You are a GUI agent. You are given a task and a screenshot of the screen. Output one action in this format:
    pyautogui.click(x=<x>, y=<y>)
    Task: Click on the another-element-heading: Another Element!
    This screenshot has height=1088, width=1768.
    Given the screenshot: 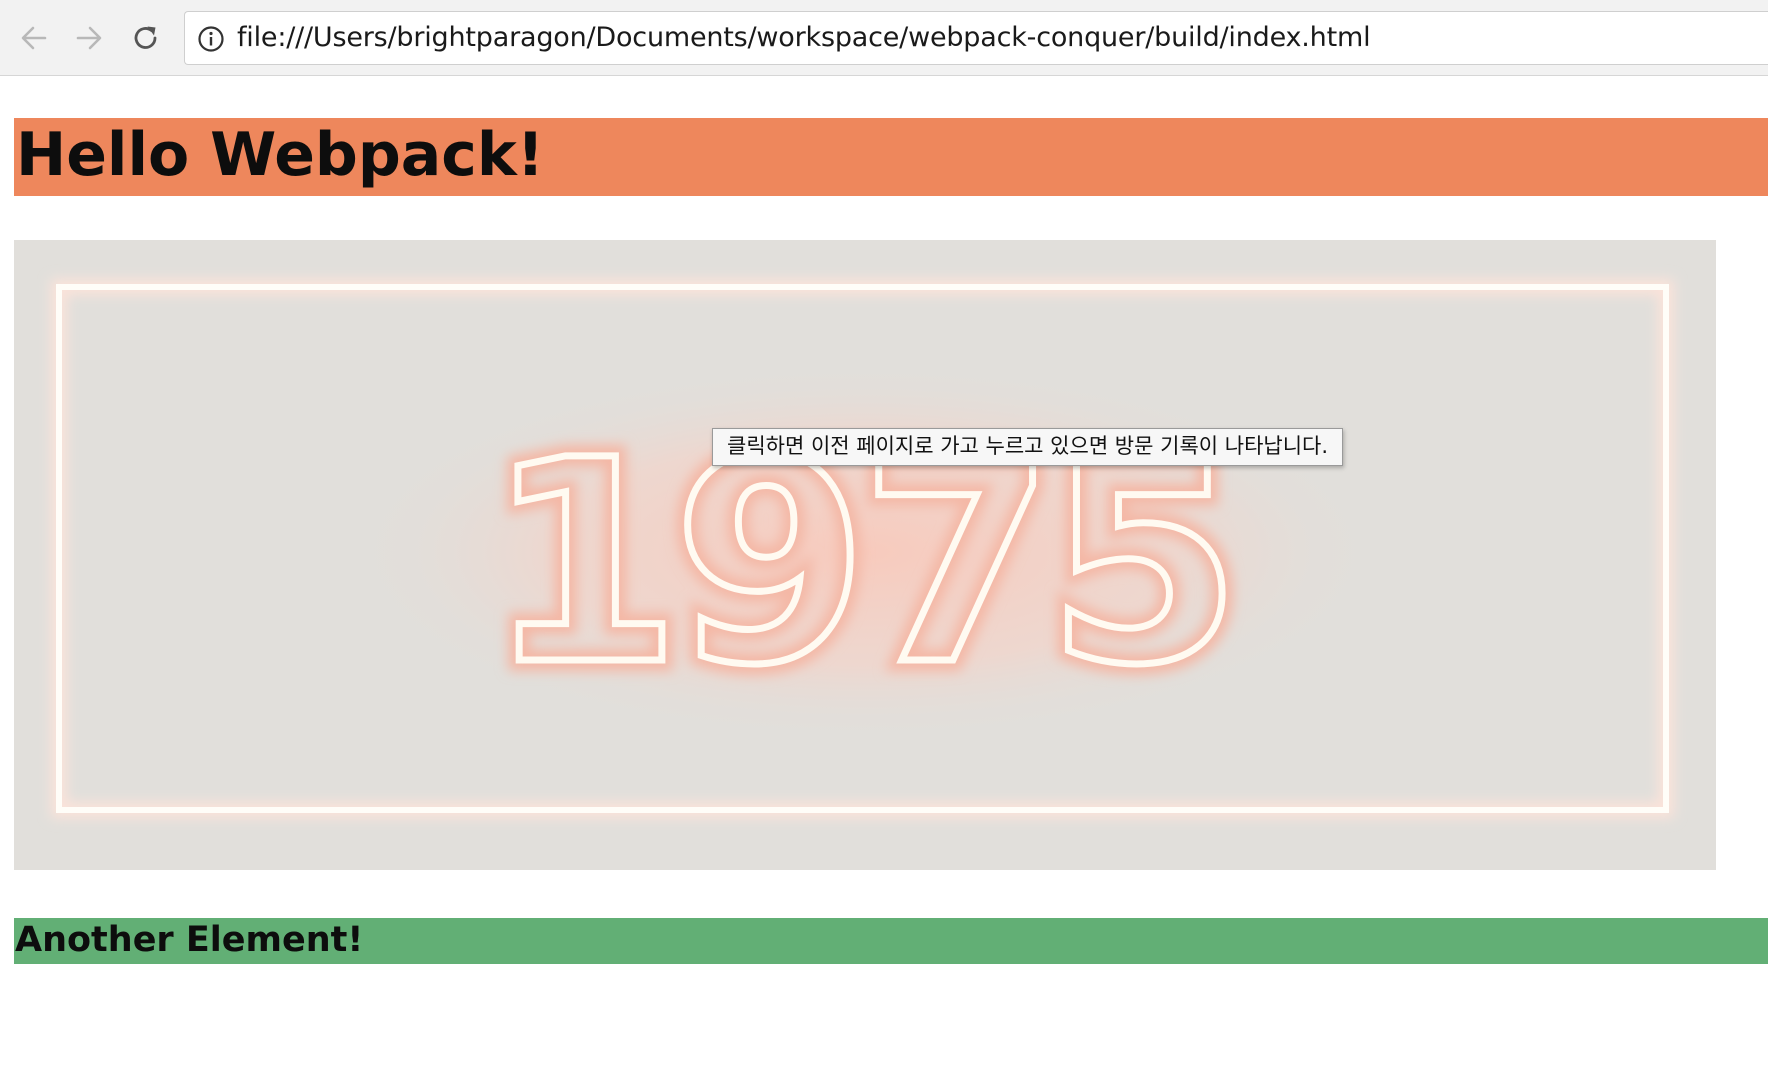 What is the action you would take?
    pyautogui.click(x=891, y=941)
    